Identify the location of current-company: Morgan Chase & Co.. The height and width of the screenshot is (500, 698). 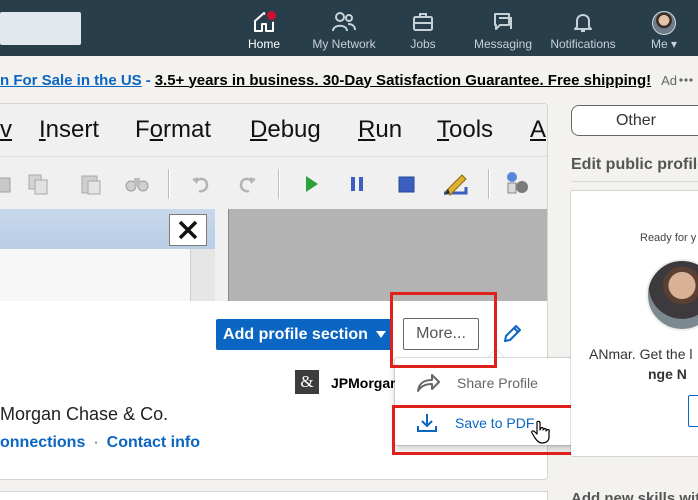
(84, 414).